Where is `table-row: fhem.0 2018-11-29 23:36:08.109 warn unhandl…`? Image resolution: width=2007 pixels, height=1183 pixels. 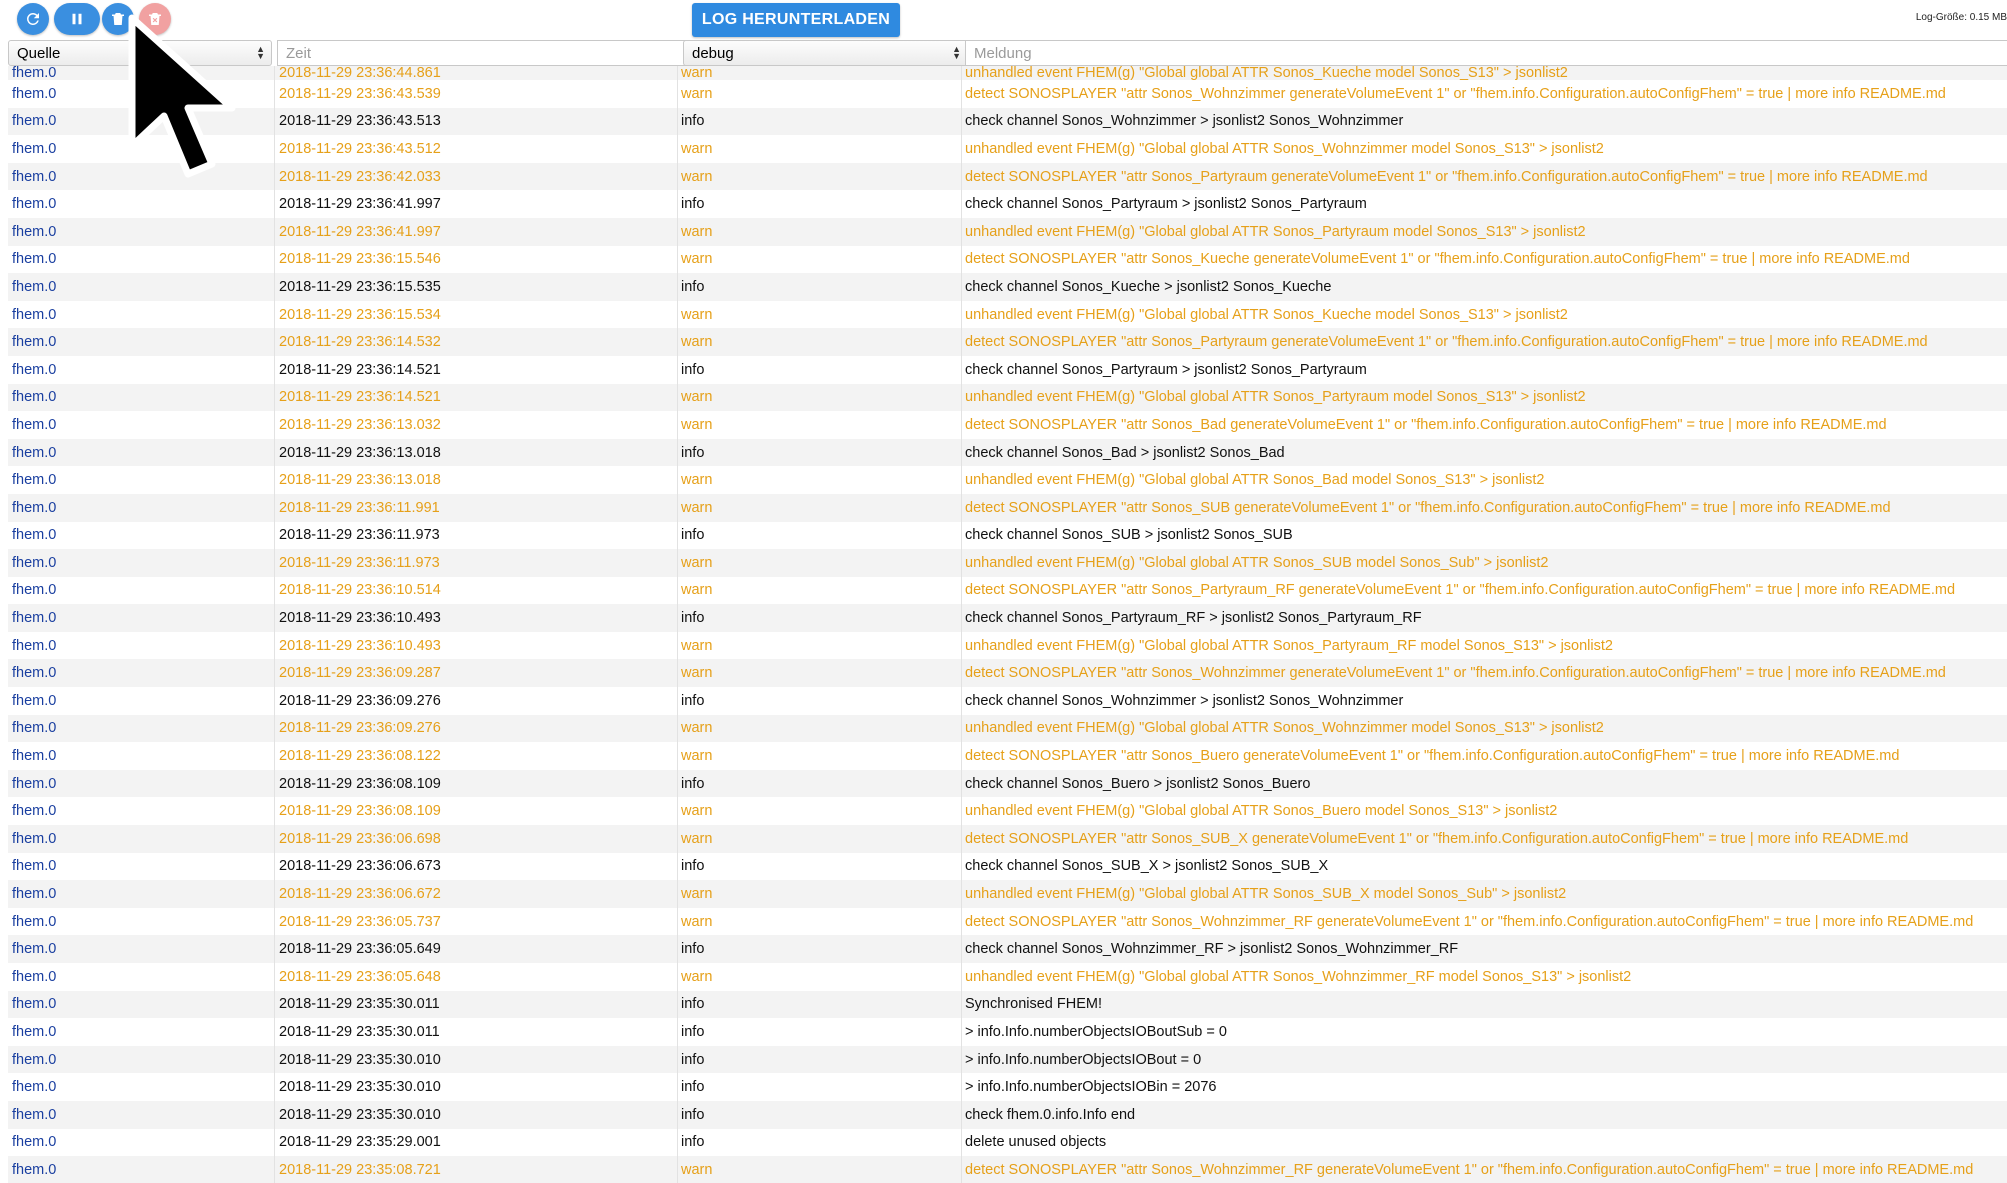
table-row: fhem.0 2018-11-29 23:36:08.109 warn unhandl… is located at coordinates (1007, 811).